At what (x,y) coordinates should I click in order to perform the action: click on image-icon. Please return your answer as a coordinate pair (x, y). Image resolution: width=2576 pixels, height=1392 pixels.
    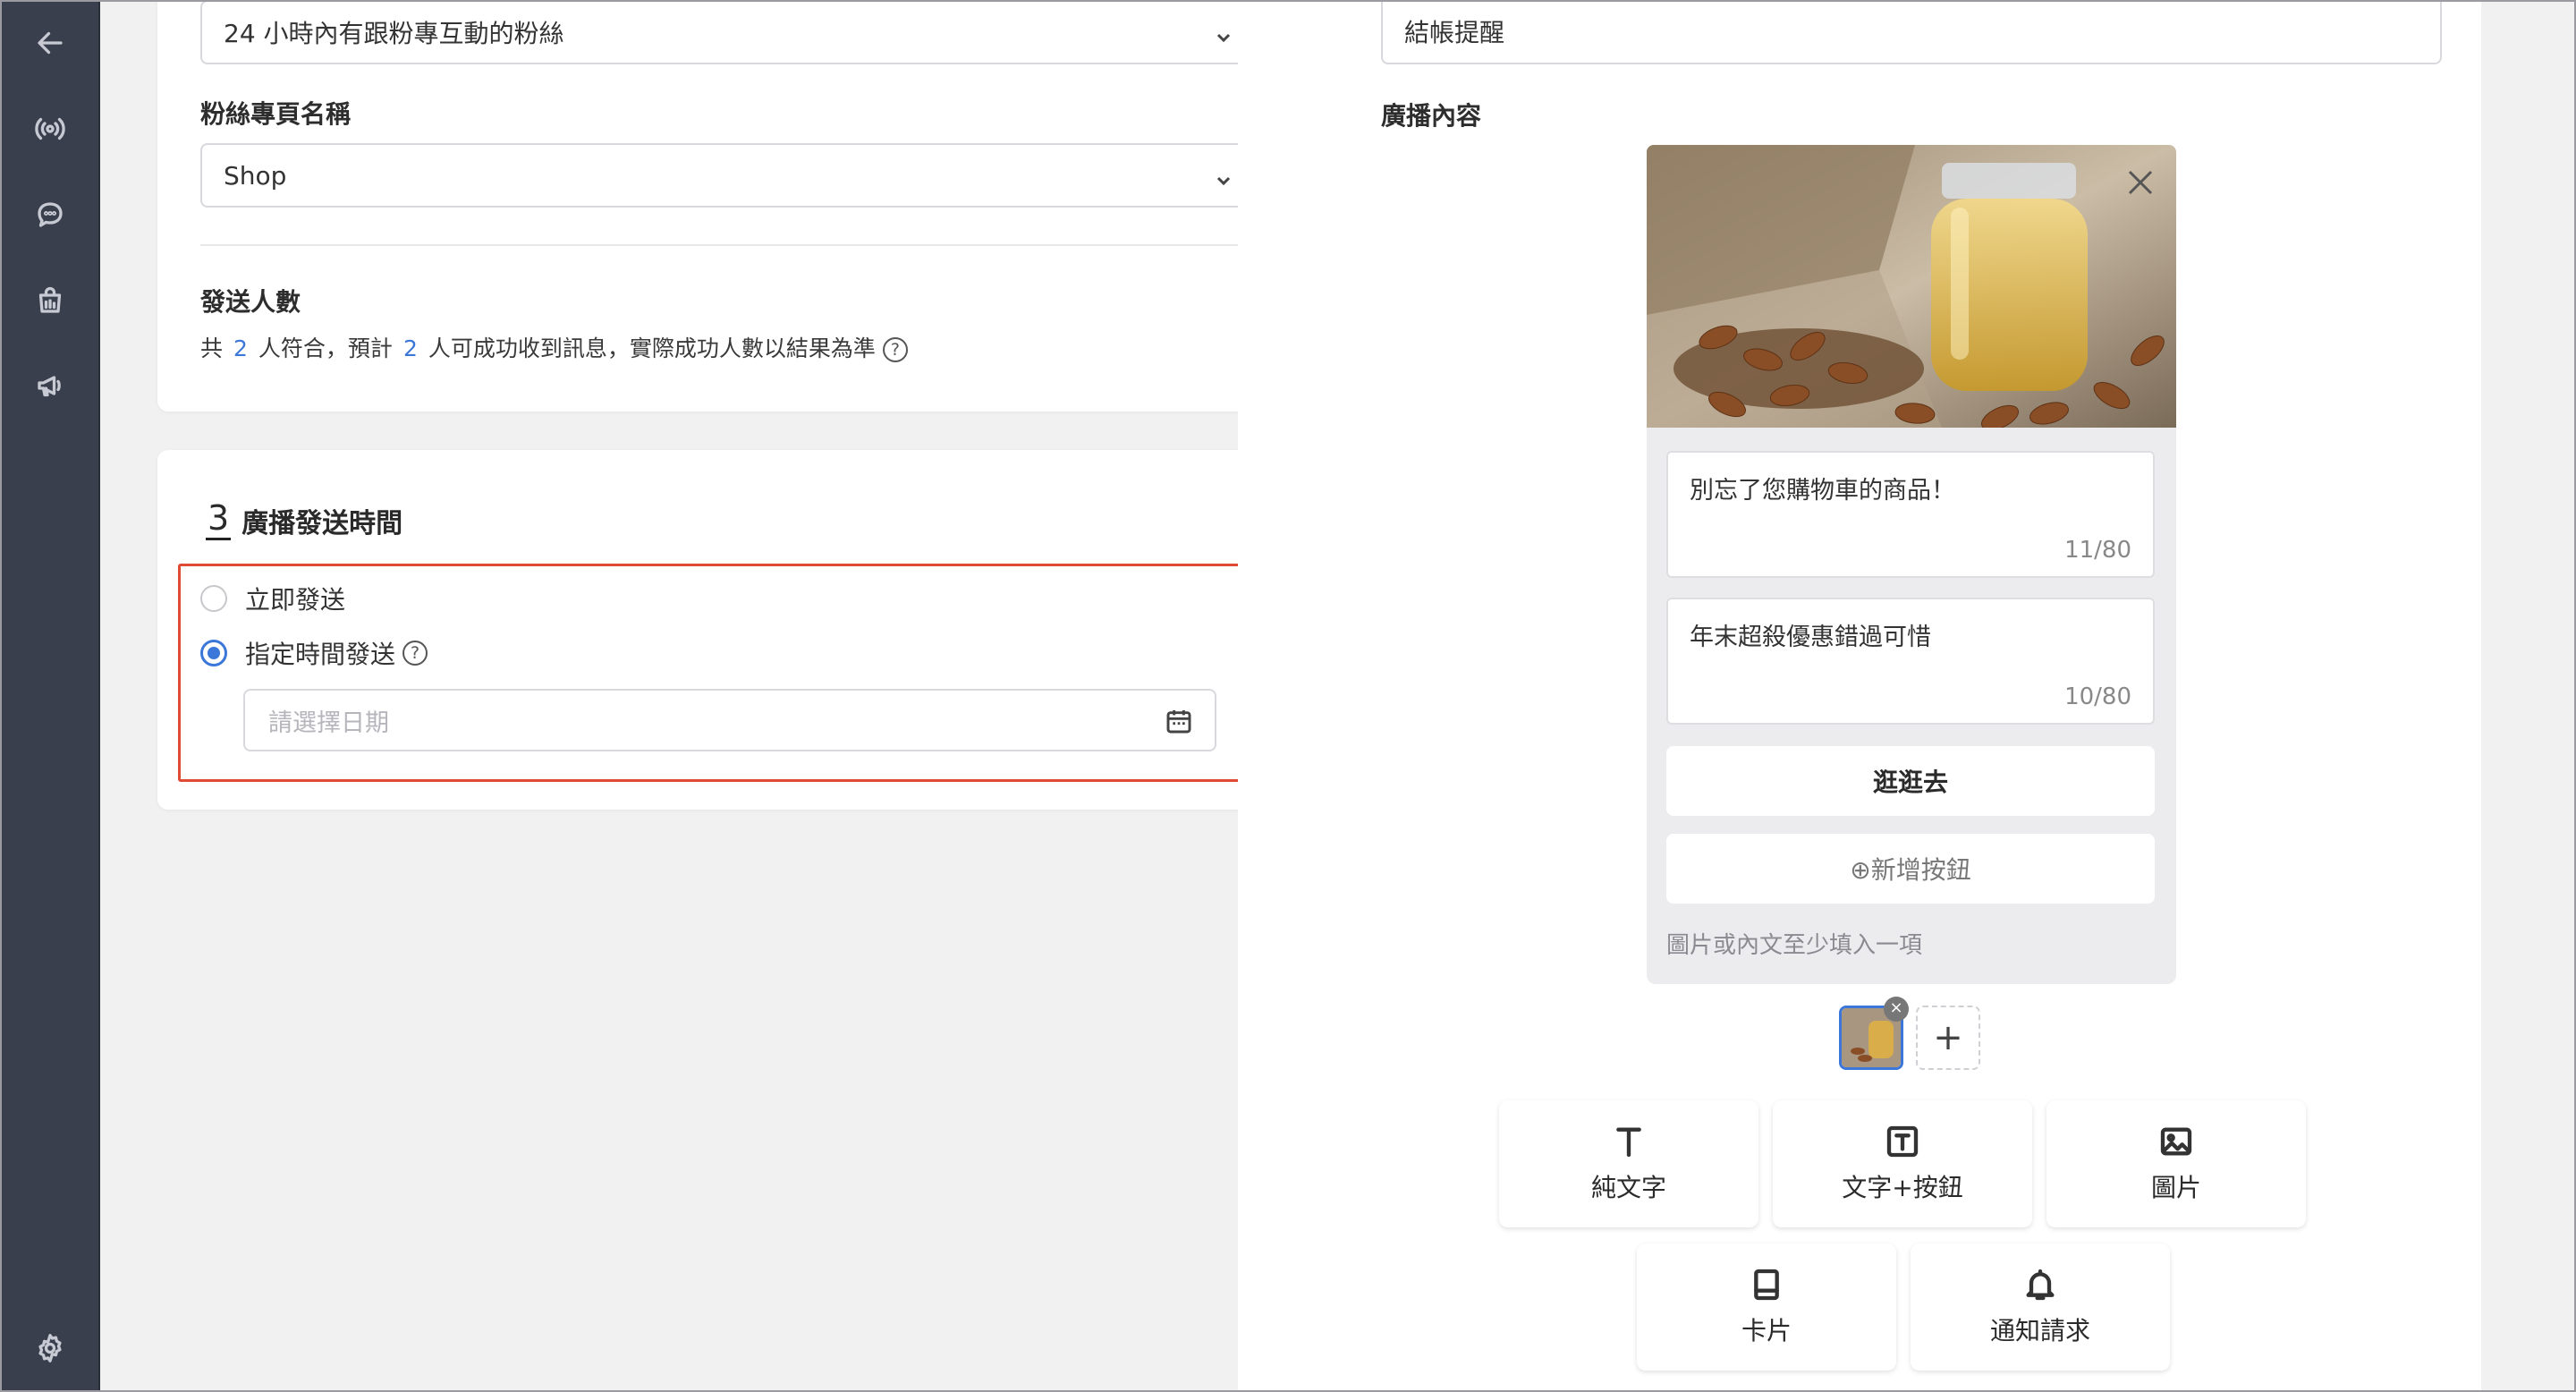
    Looking at the image, I should click on (2176, 1141).